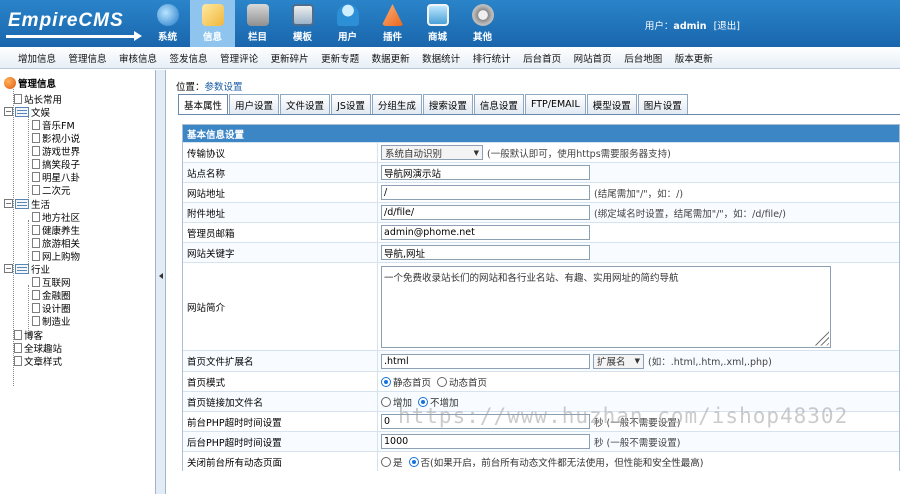 The image size is (900, 494). I want to click on collapse-arrow-icon, so click(161, 276).